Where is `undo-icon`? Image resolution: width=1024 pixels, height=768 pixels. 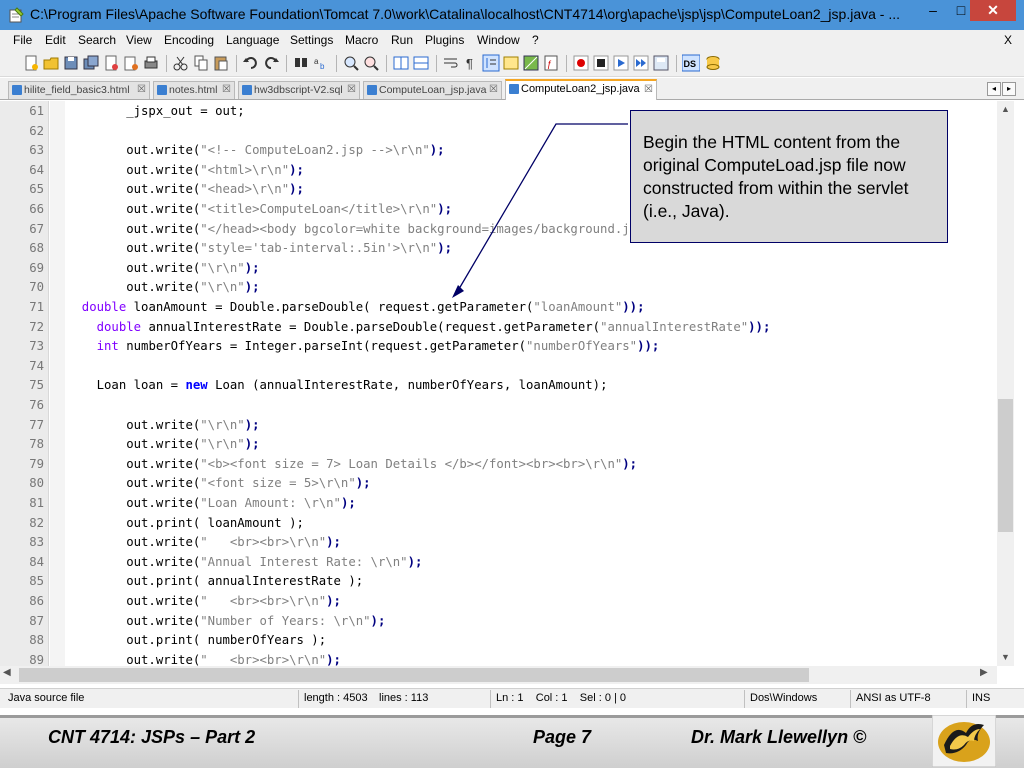
undo-icon is located at coordinates (251, 63).